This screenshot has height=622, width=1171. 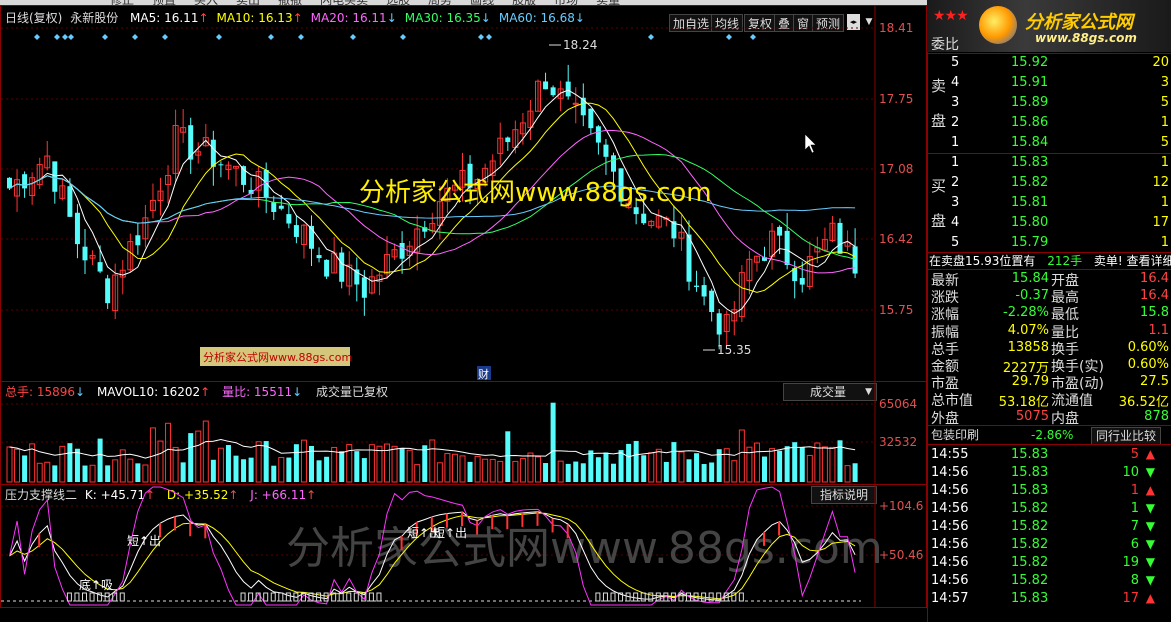 I want to click on order-row: 5 15.92 20, so click(x=1049, y=63).